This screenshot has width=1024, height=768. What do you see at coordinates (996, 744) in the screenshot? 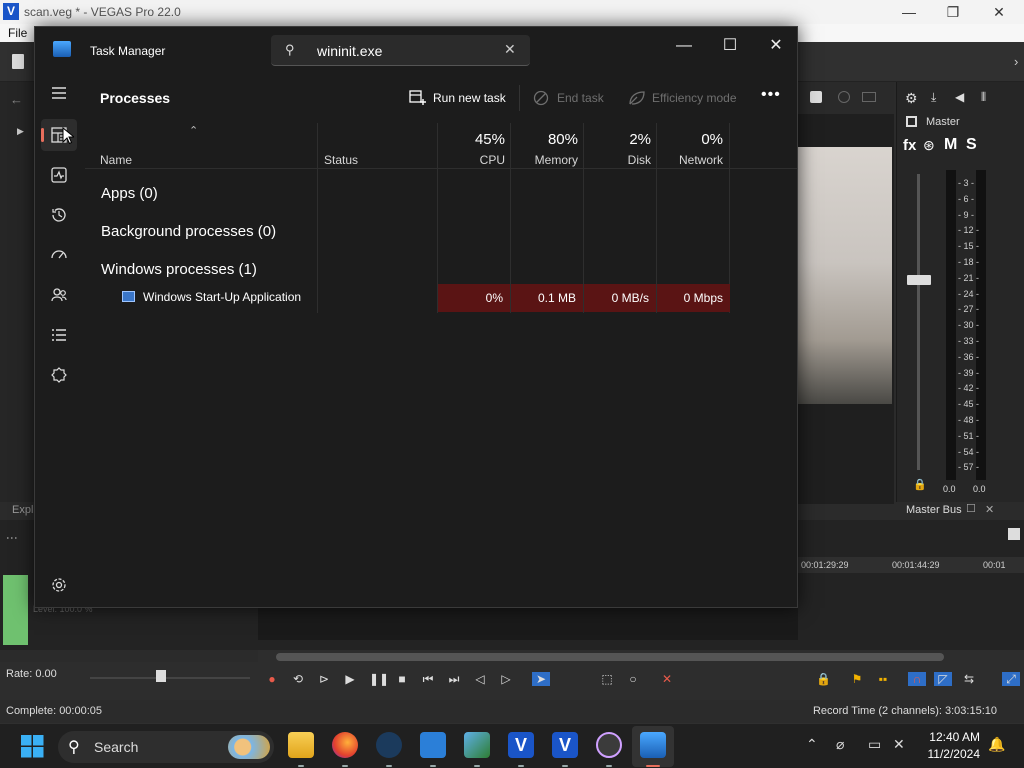
I see `notification-bell-icon: 🔔` at bounding box center [996, 744].